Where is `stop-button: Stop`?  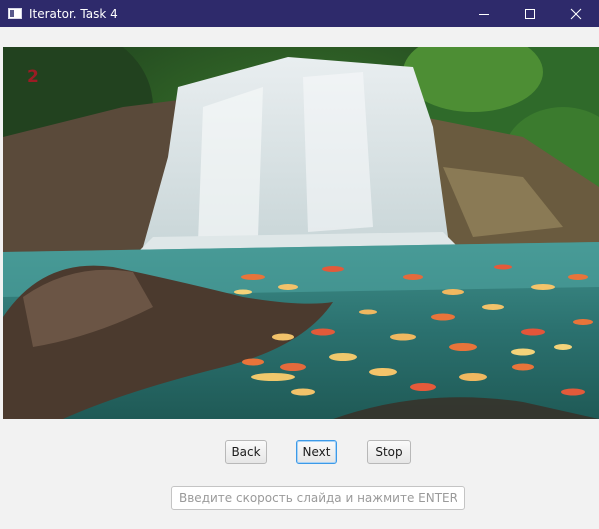
stop-button: Stop is located at coordinates (389, 452).